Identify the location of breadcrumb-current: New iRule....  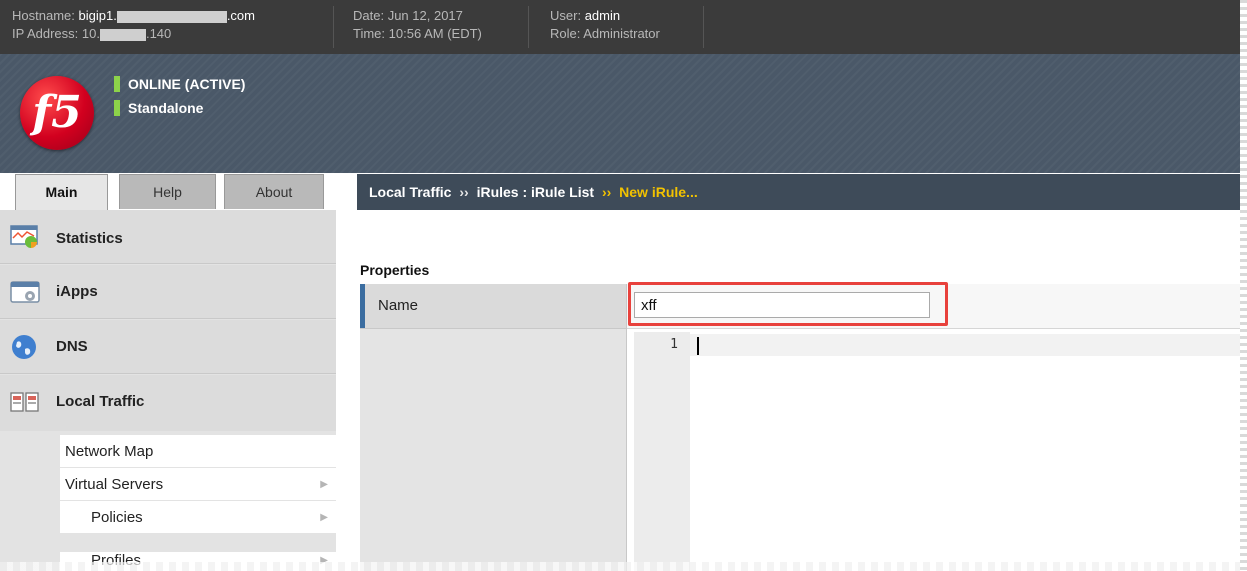
(658, 192).